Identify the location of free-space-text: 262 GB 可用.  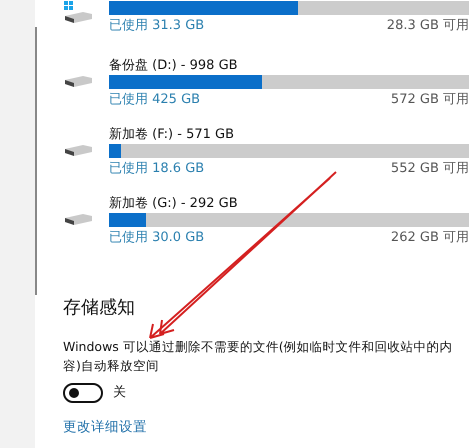
(429, 237).